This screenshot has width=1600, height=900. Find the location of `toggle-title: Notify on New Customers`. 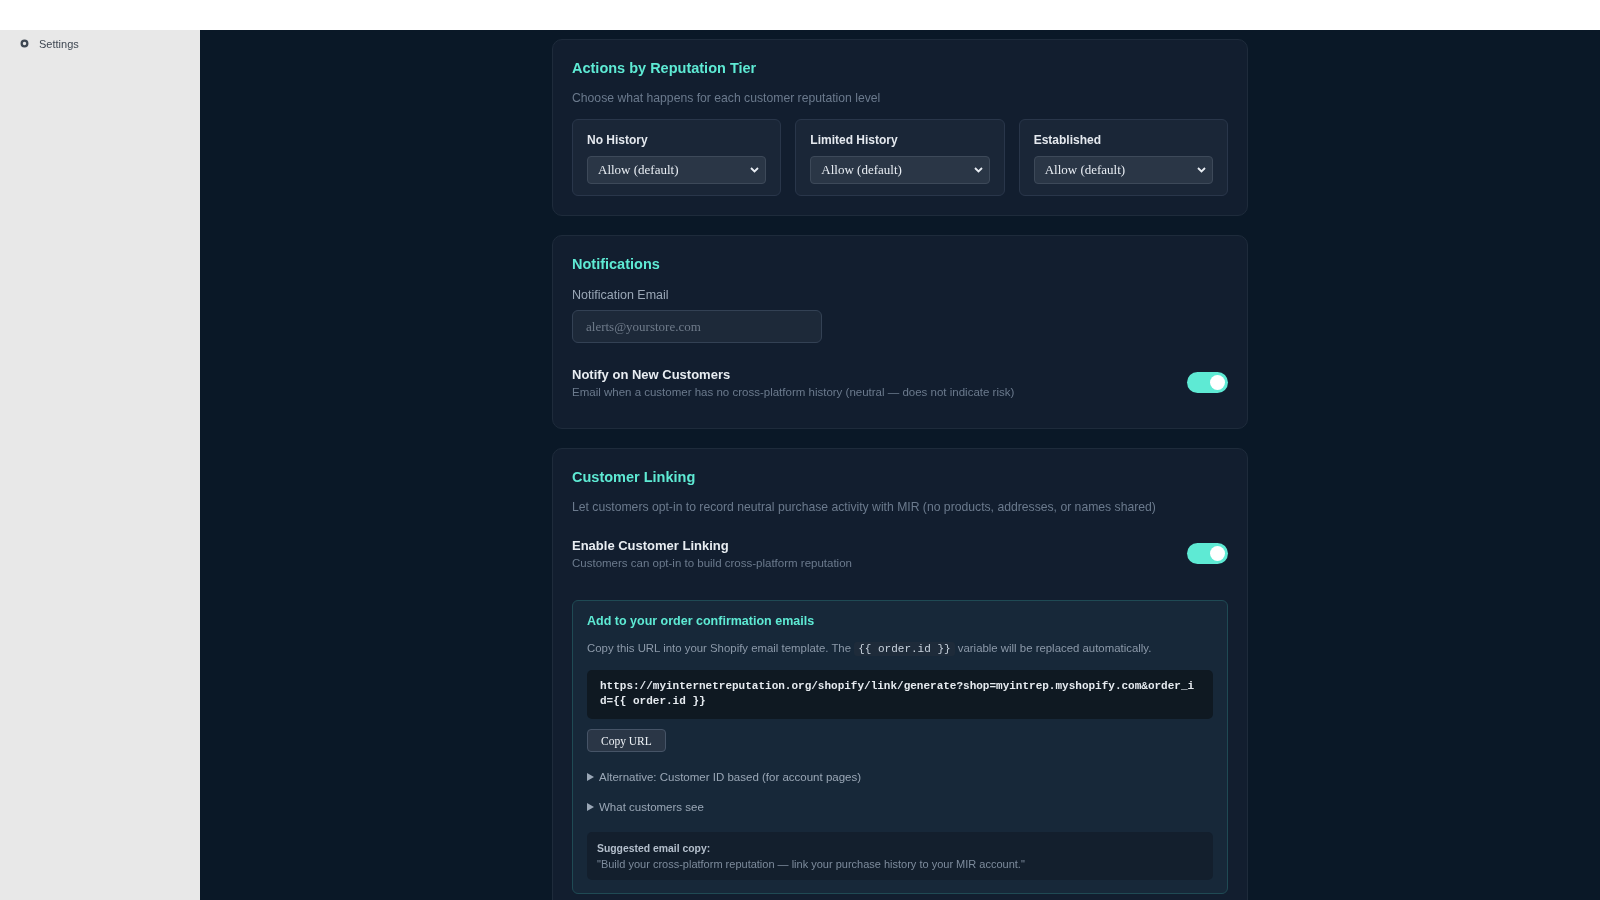

toggle-title: Notify on New Customers is located at coordinates (652, 374).